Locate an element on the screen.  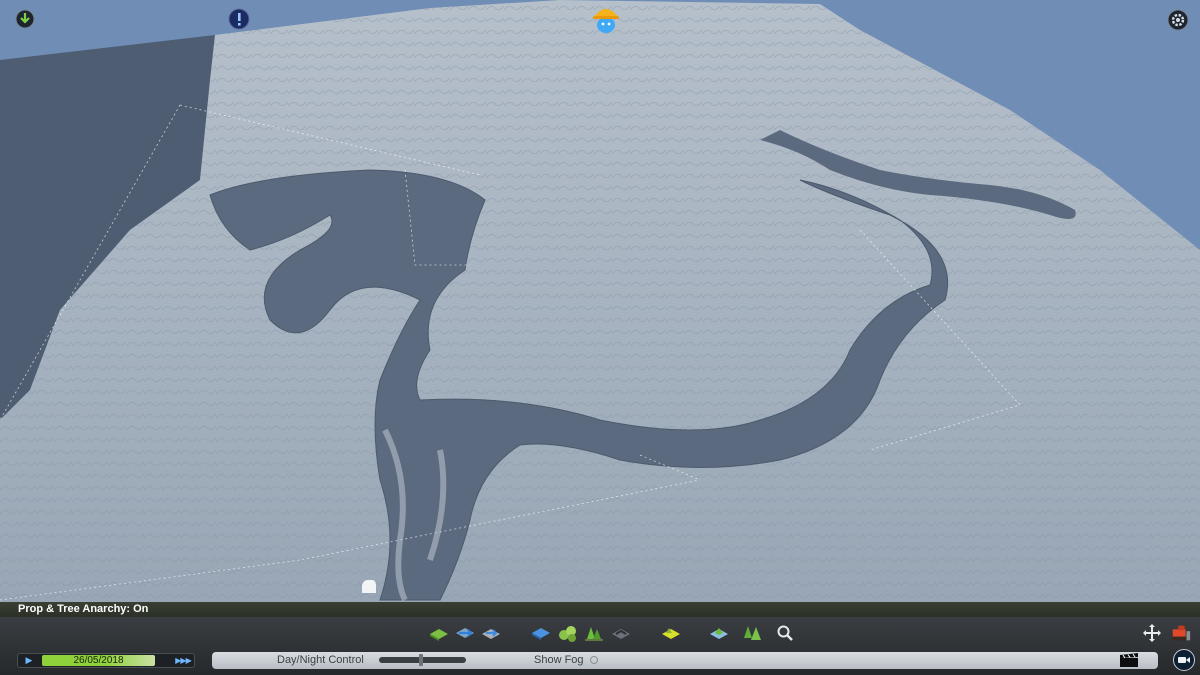
resources-icon is located at coordinates (568, 633).